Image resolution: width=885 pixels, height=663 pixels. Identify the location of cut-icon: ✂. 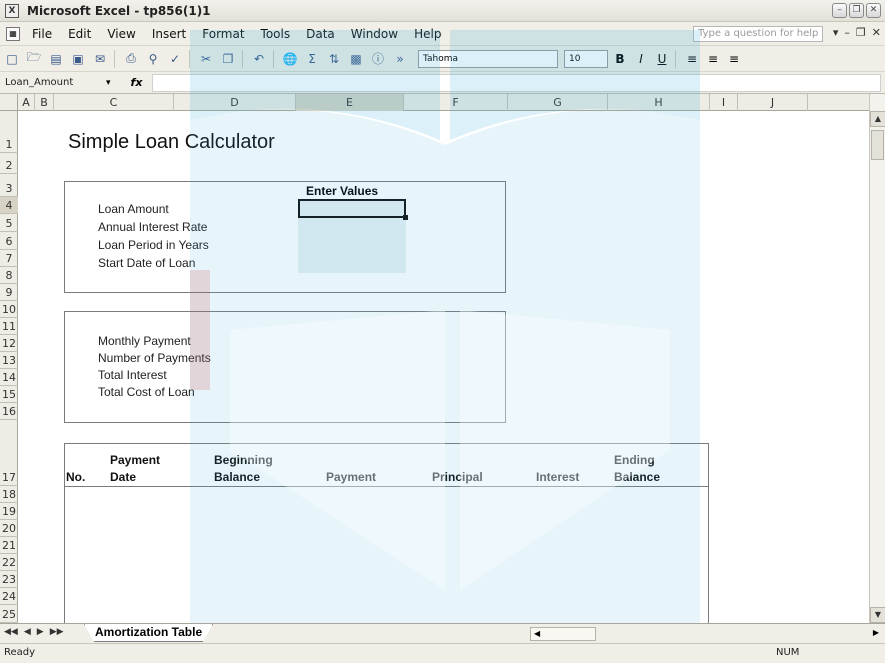
(206, 59).